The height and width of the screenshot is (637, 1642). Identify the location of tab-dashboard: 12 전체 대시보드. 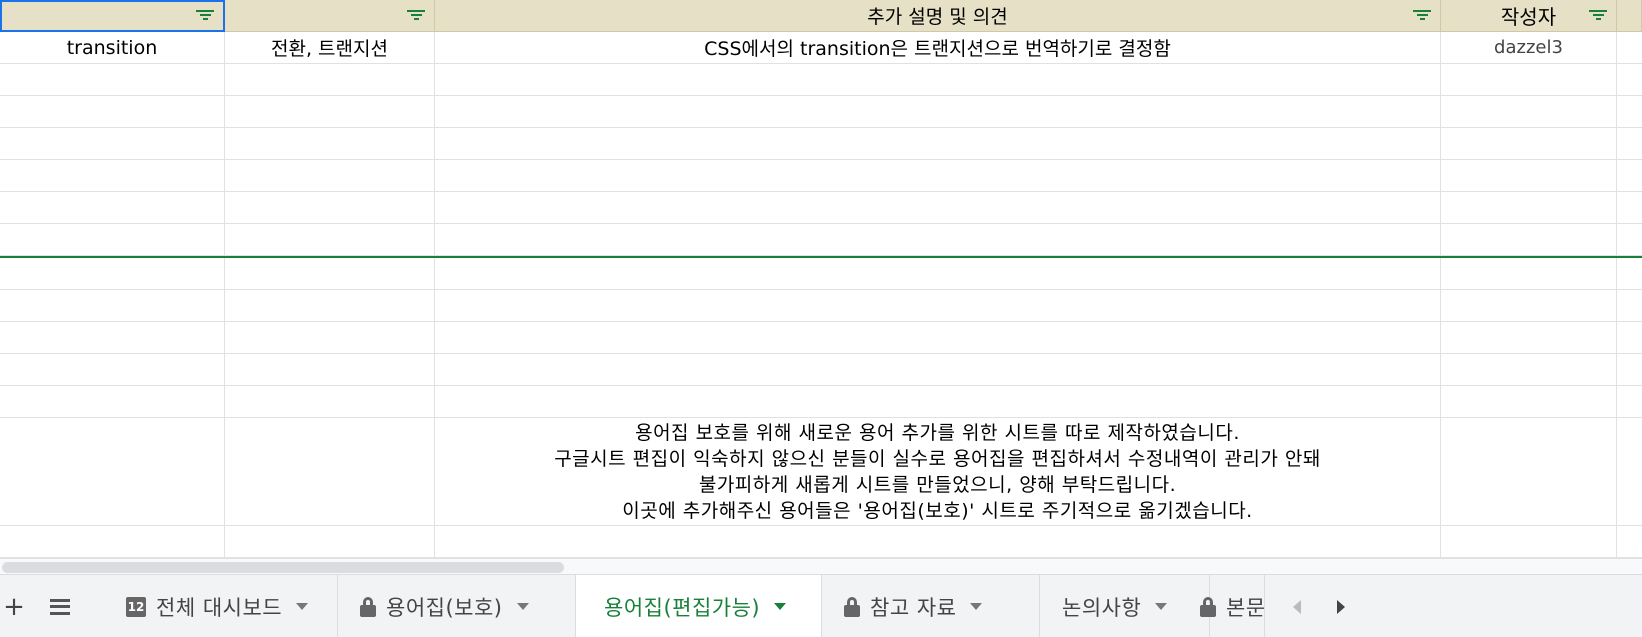
(221, 606).